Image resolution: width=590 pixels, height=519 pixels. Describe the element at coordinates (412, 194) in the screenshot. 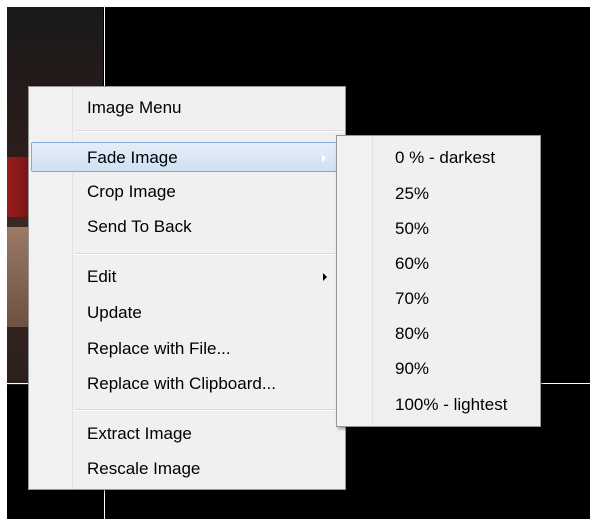

I see `submenu-item-25: 25%` at that location.